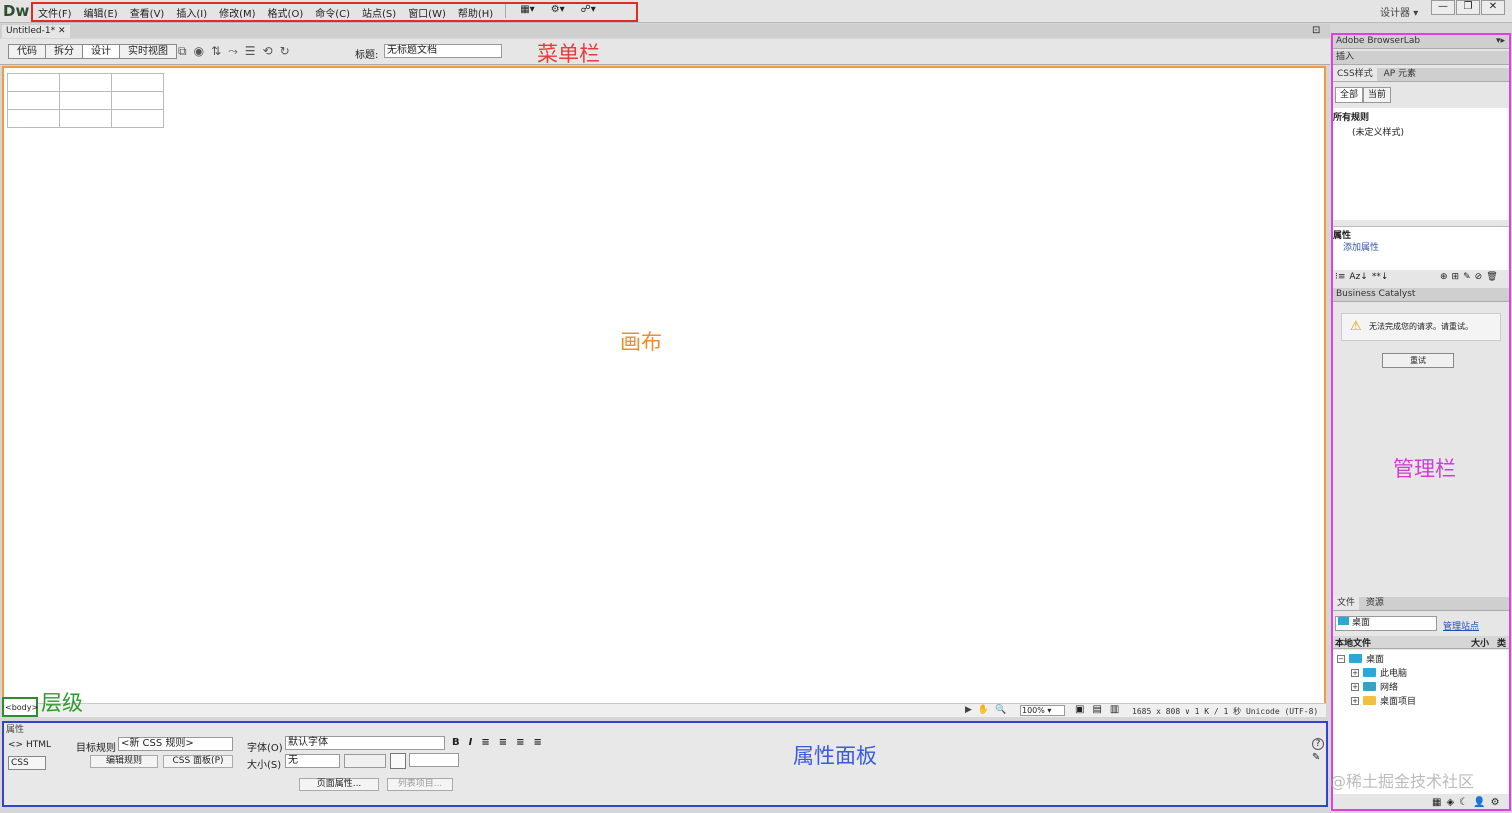  What do you see at coordinates (29, 745) in the screenshot?
I see `html-mode-button: <> HTML` at bounding box center [29, 745].